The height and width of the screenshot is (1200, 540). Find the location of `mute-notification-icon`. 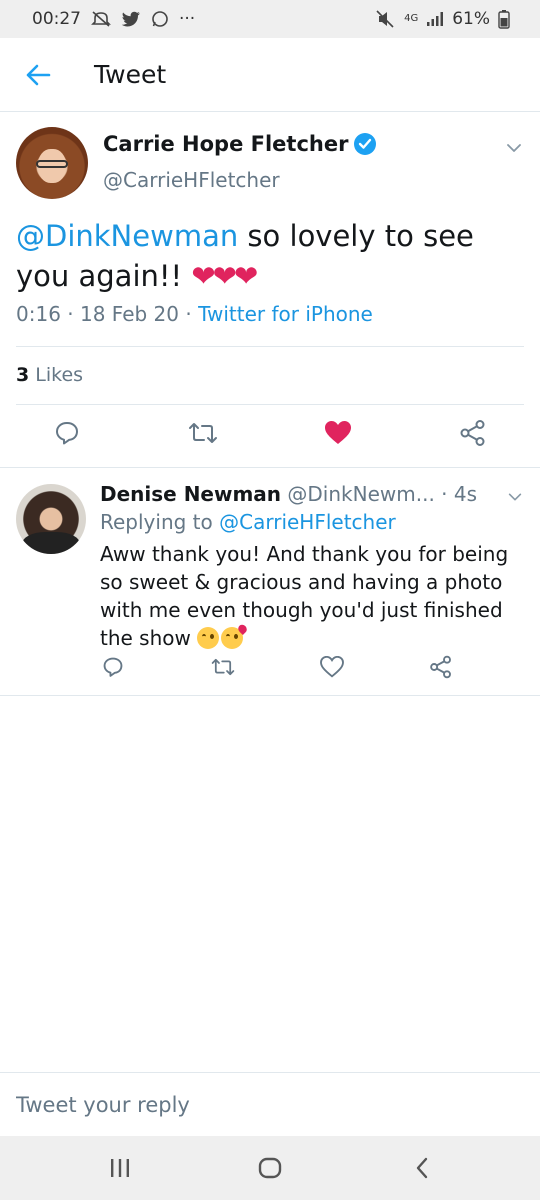

mute-notification-icon is located at coordinates (101, 19).